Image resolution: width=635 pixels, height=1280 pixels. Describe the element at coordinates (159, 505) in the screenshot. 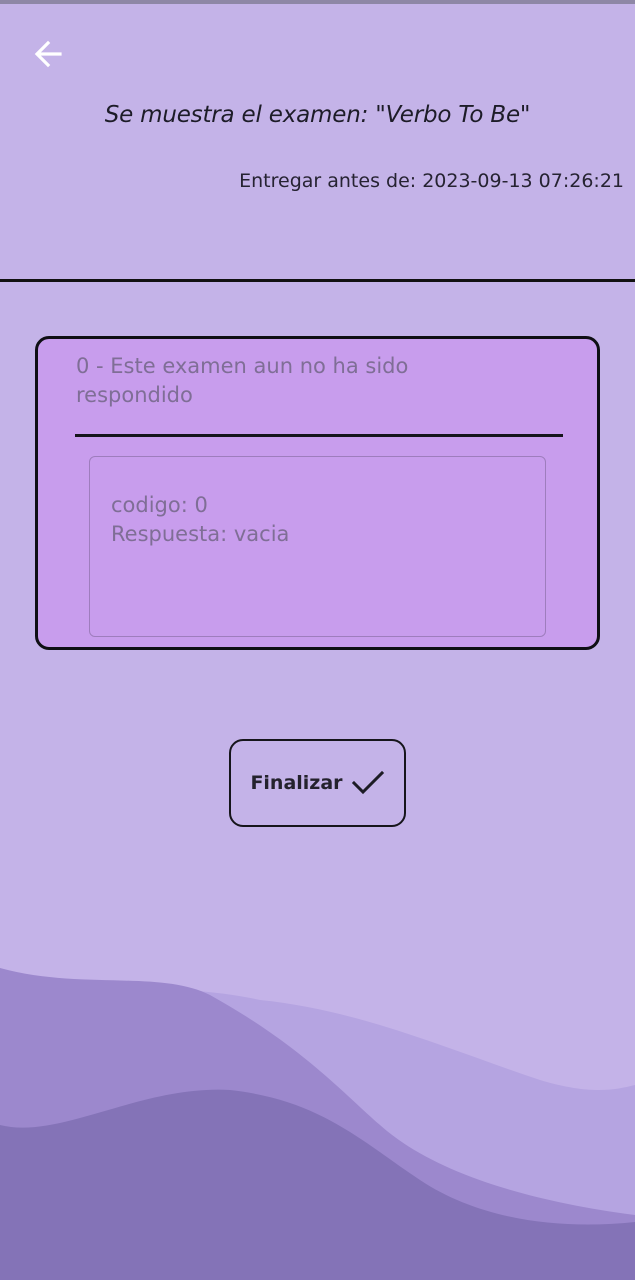

I see `answer-code: codigo: 0` at that location.